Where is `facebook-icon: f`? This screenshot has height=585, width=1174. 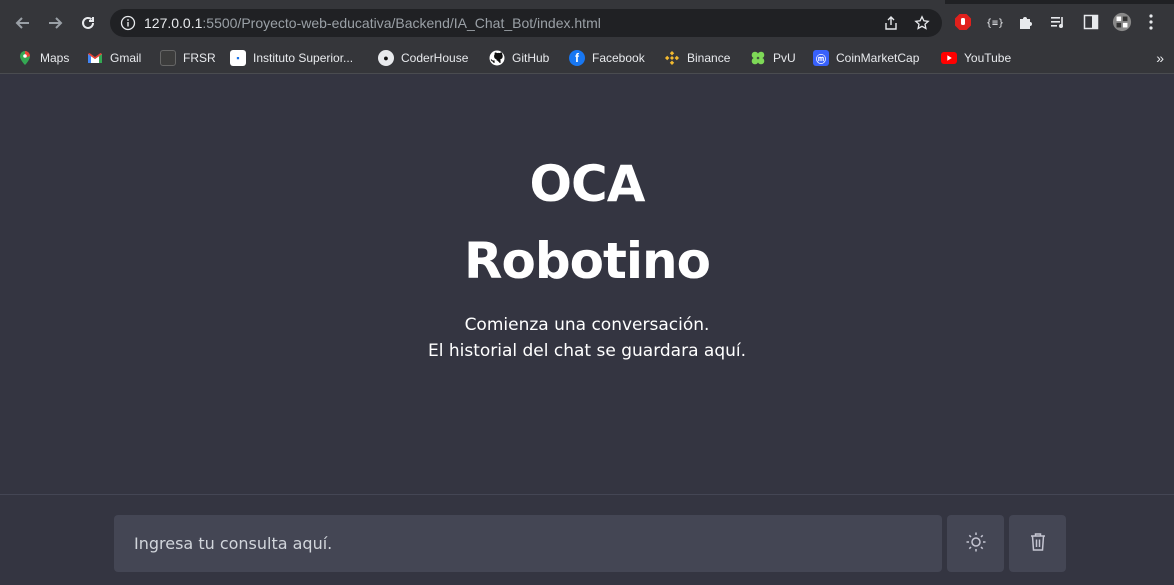
facebook-icon: f is located at coordinates (577, 58).